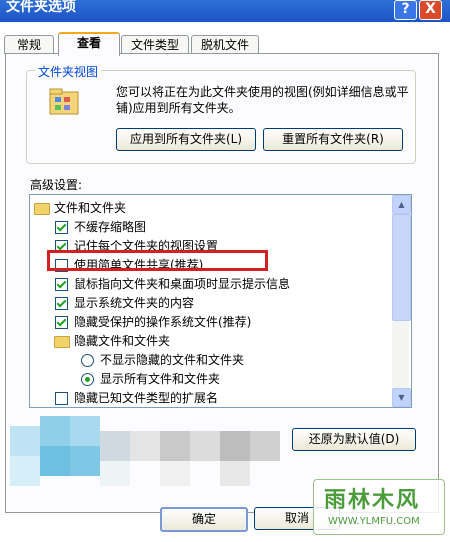  I want to click on tab-file-types: 文件类型, so click(155, 44).